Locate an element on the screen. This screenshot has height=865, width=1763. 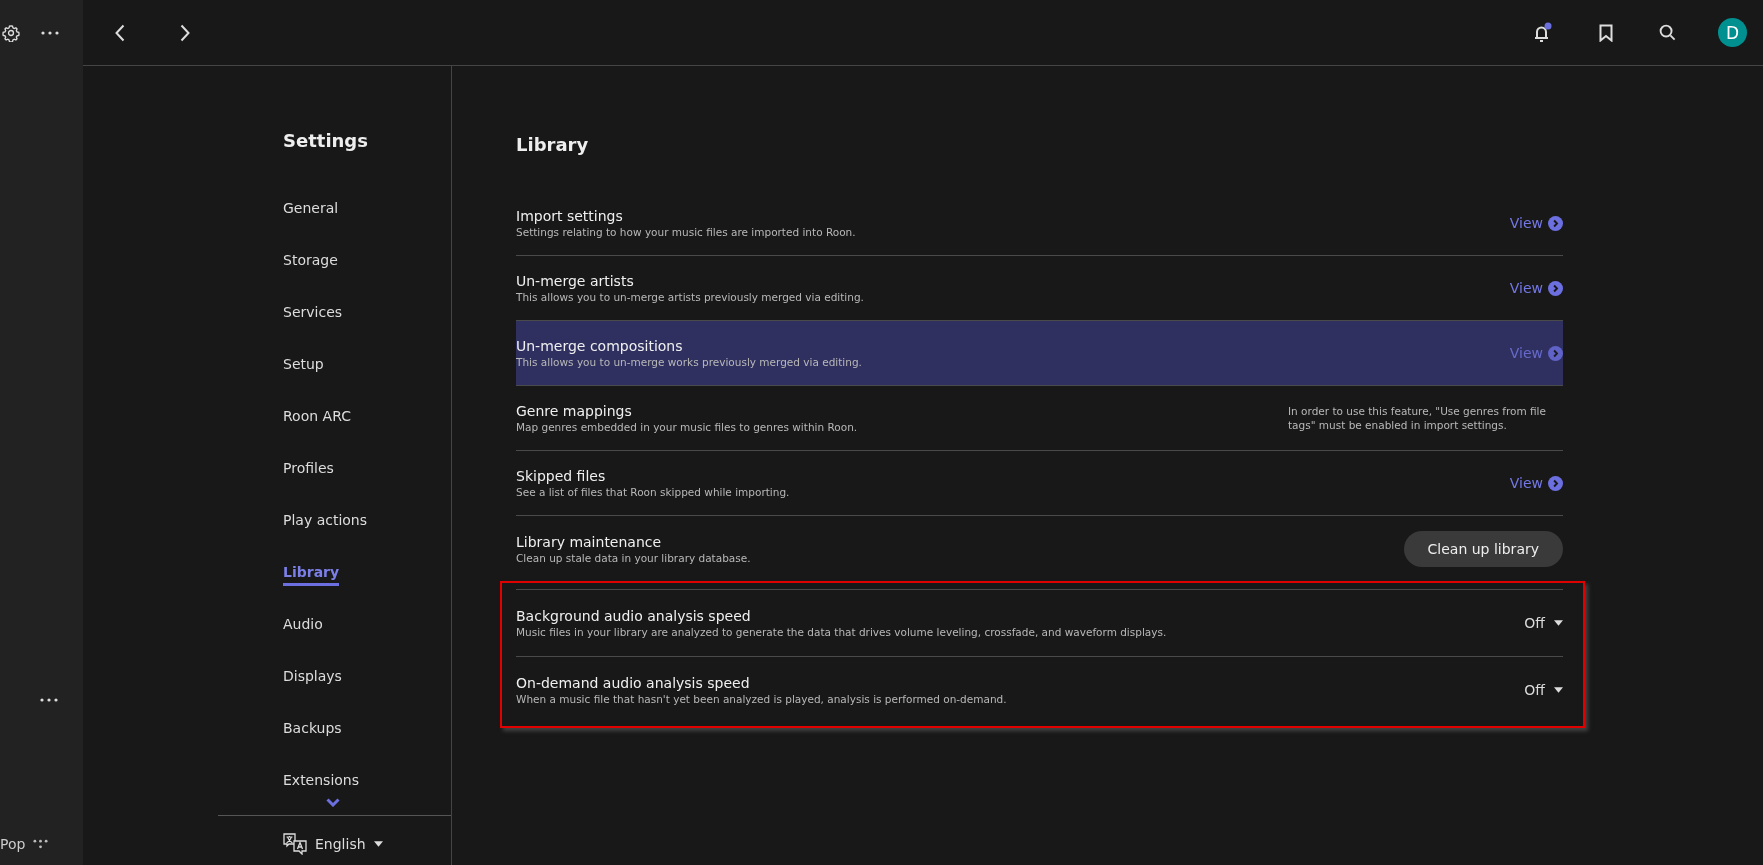
settings-nav-item: Profiles is located at coordinates (308, 470).